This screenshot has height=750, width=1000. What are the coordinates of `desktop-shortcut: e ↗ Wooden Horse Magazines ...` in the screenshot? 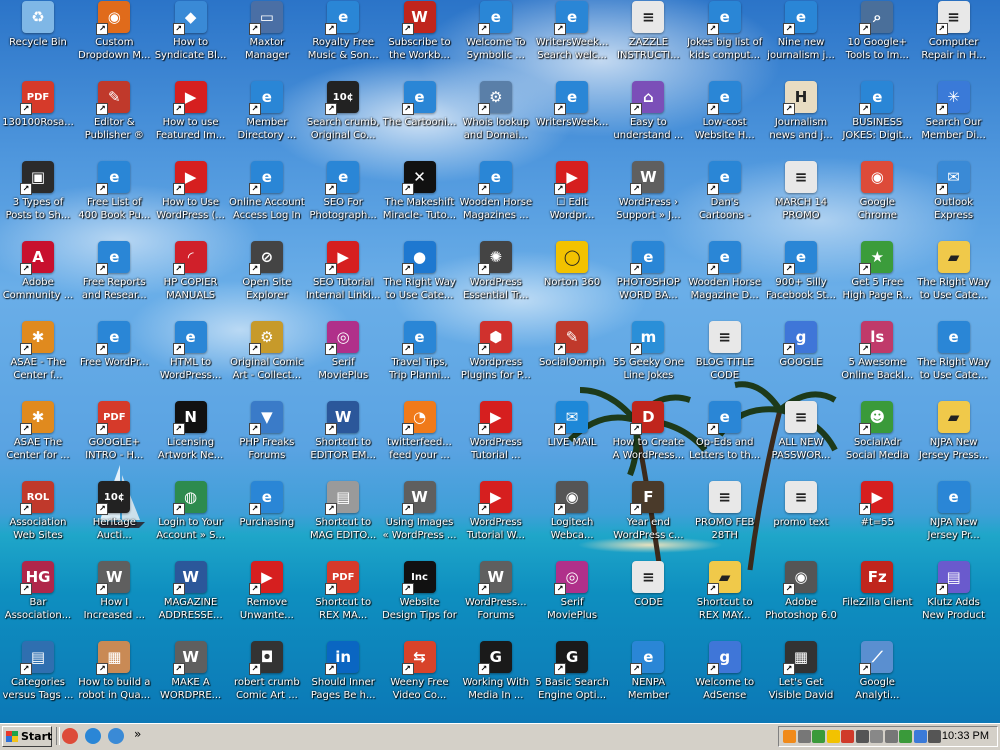 It's located at (496, 199).